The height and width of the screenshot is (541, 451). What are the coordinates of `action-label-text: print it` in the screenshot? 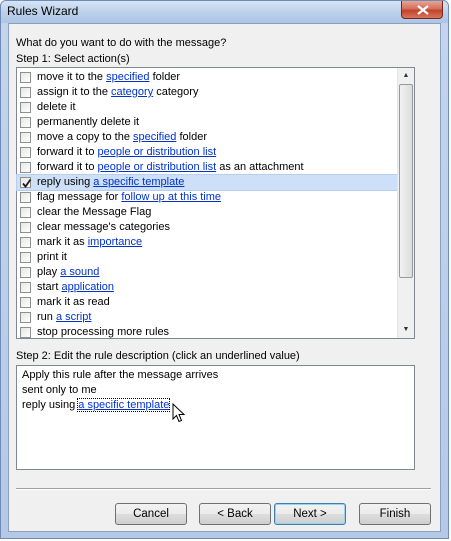 It's located at (52, 257).